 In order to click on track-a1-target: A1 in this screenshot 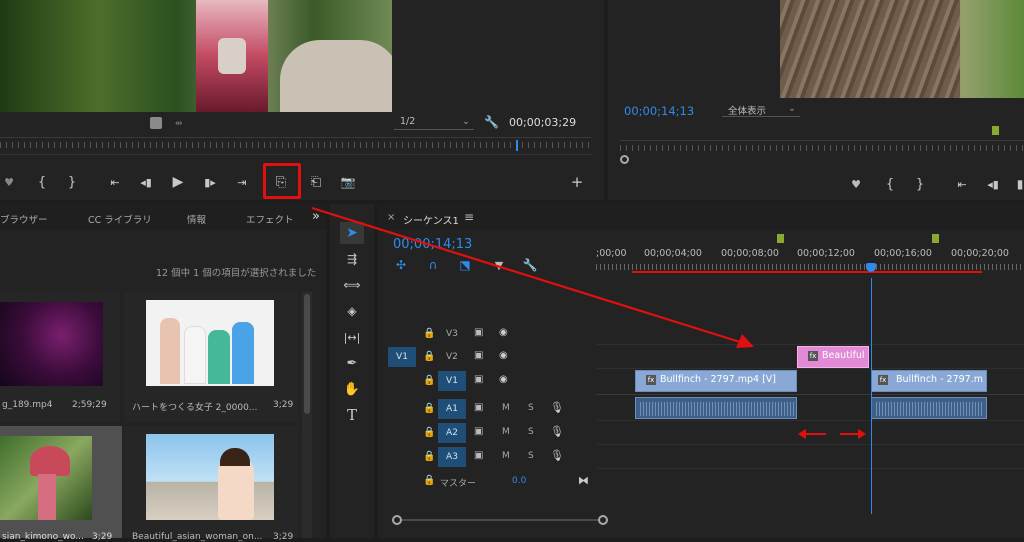, I will do `click(452, 409)`.